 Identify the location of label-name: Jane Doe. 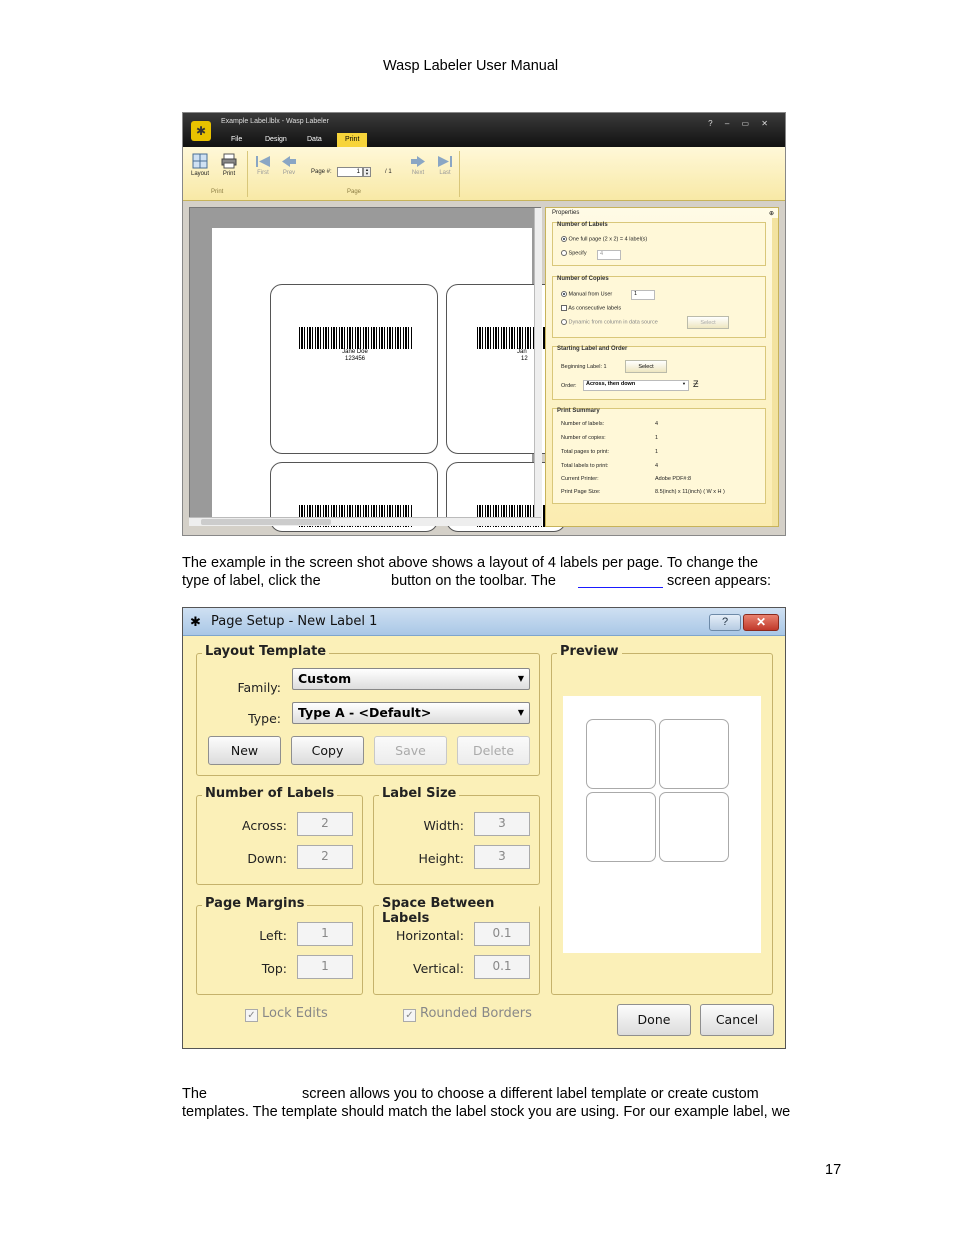
(355, 352).